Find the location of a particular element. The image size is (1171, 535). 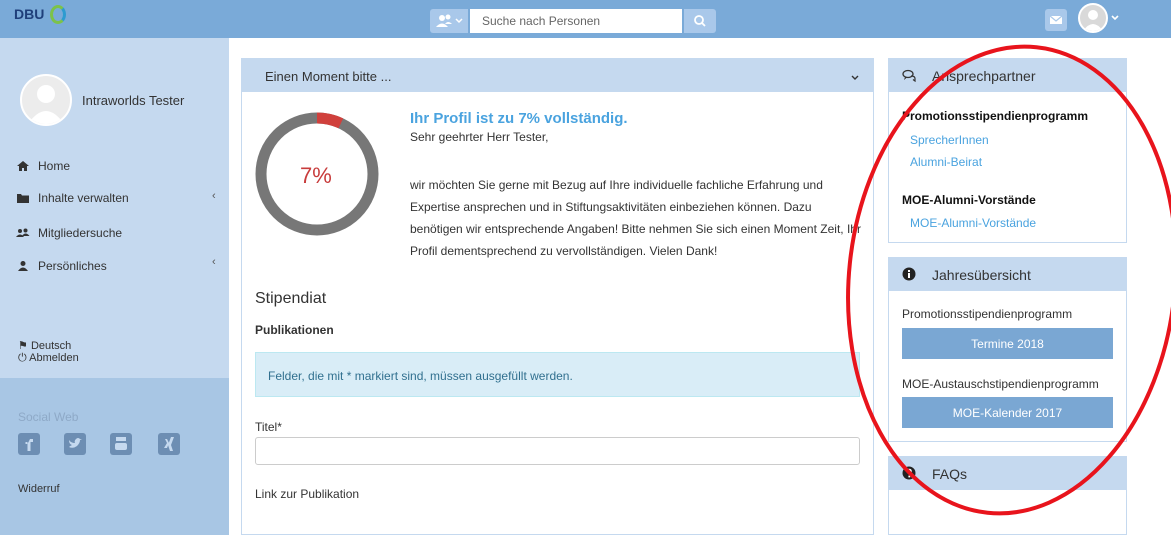

sidebar-item-persoenliches: Persönliches is located at coordinates (61, 266).